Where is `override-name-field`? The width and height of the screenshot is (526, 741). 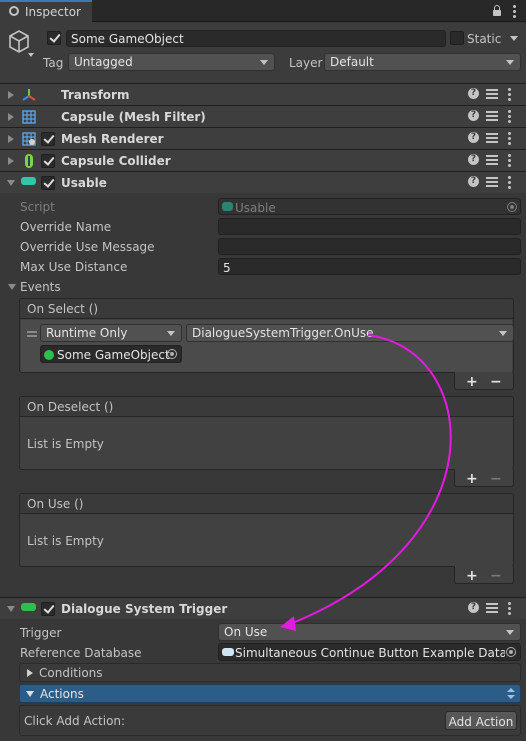
override-name-field is located at coordinates (369, 226).